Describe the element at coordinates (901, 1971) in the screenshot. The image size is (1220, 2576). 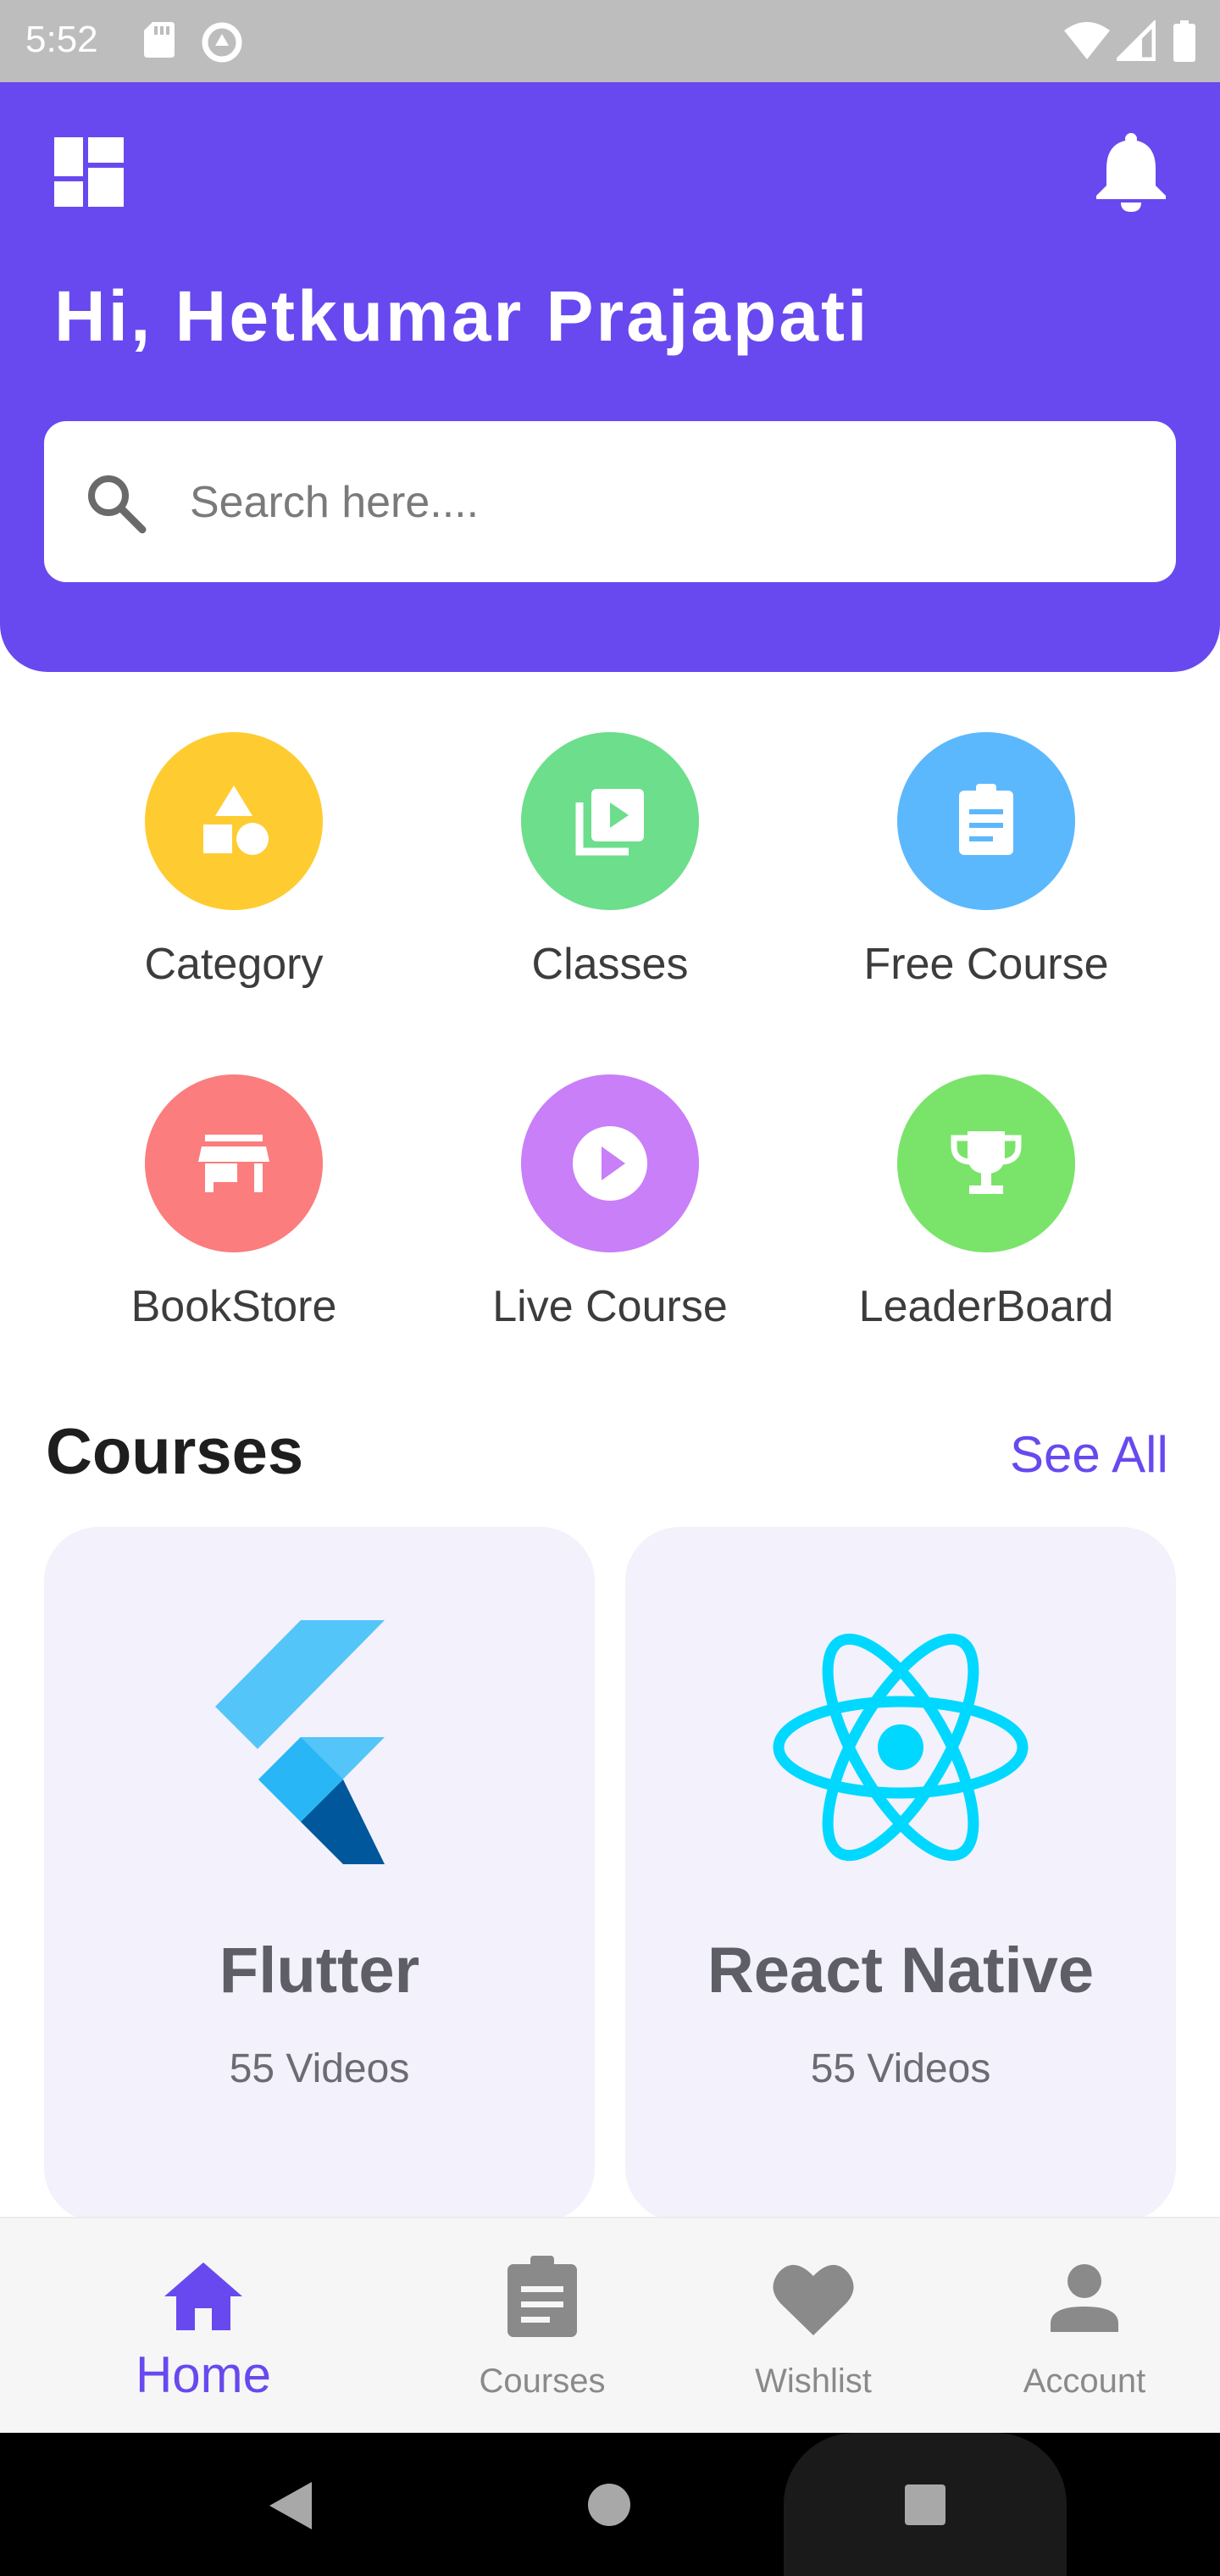
I see `course-name: React Native` at that location.